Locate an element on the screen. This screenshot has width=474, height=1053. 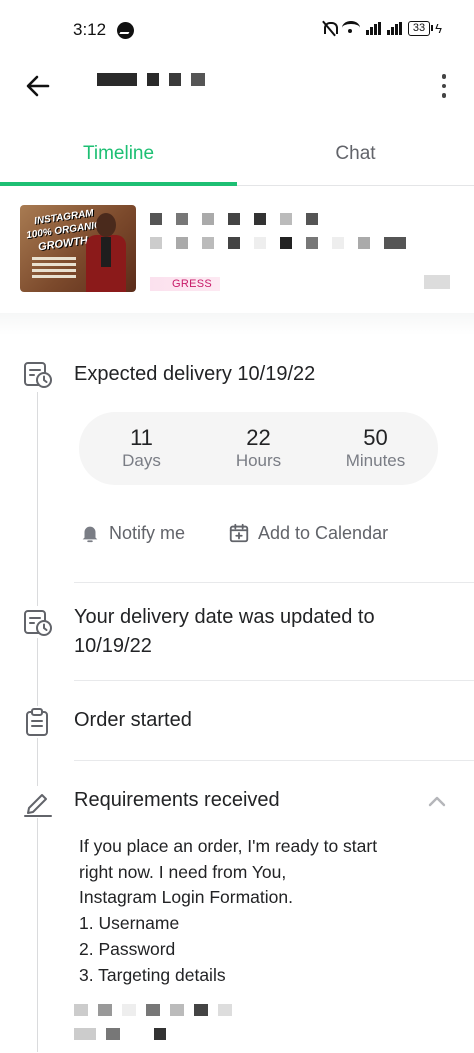
requirements-line: right now. I need from You, is located at coordinates (183, 871).